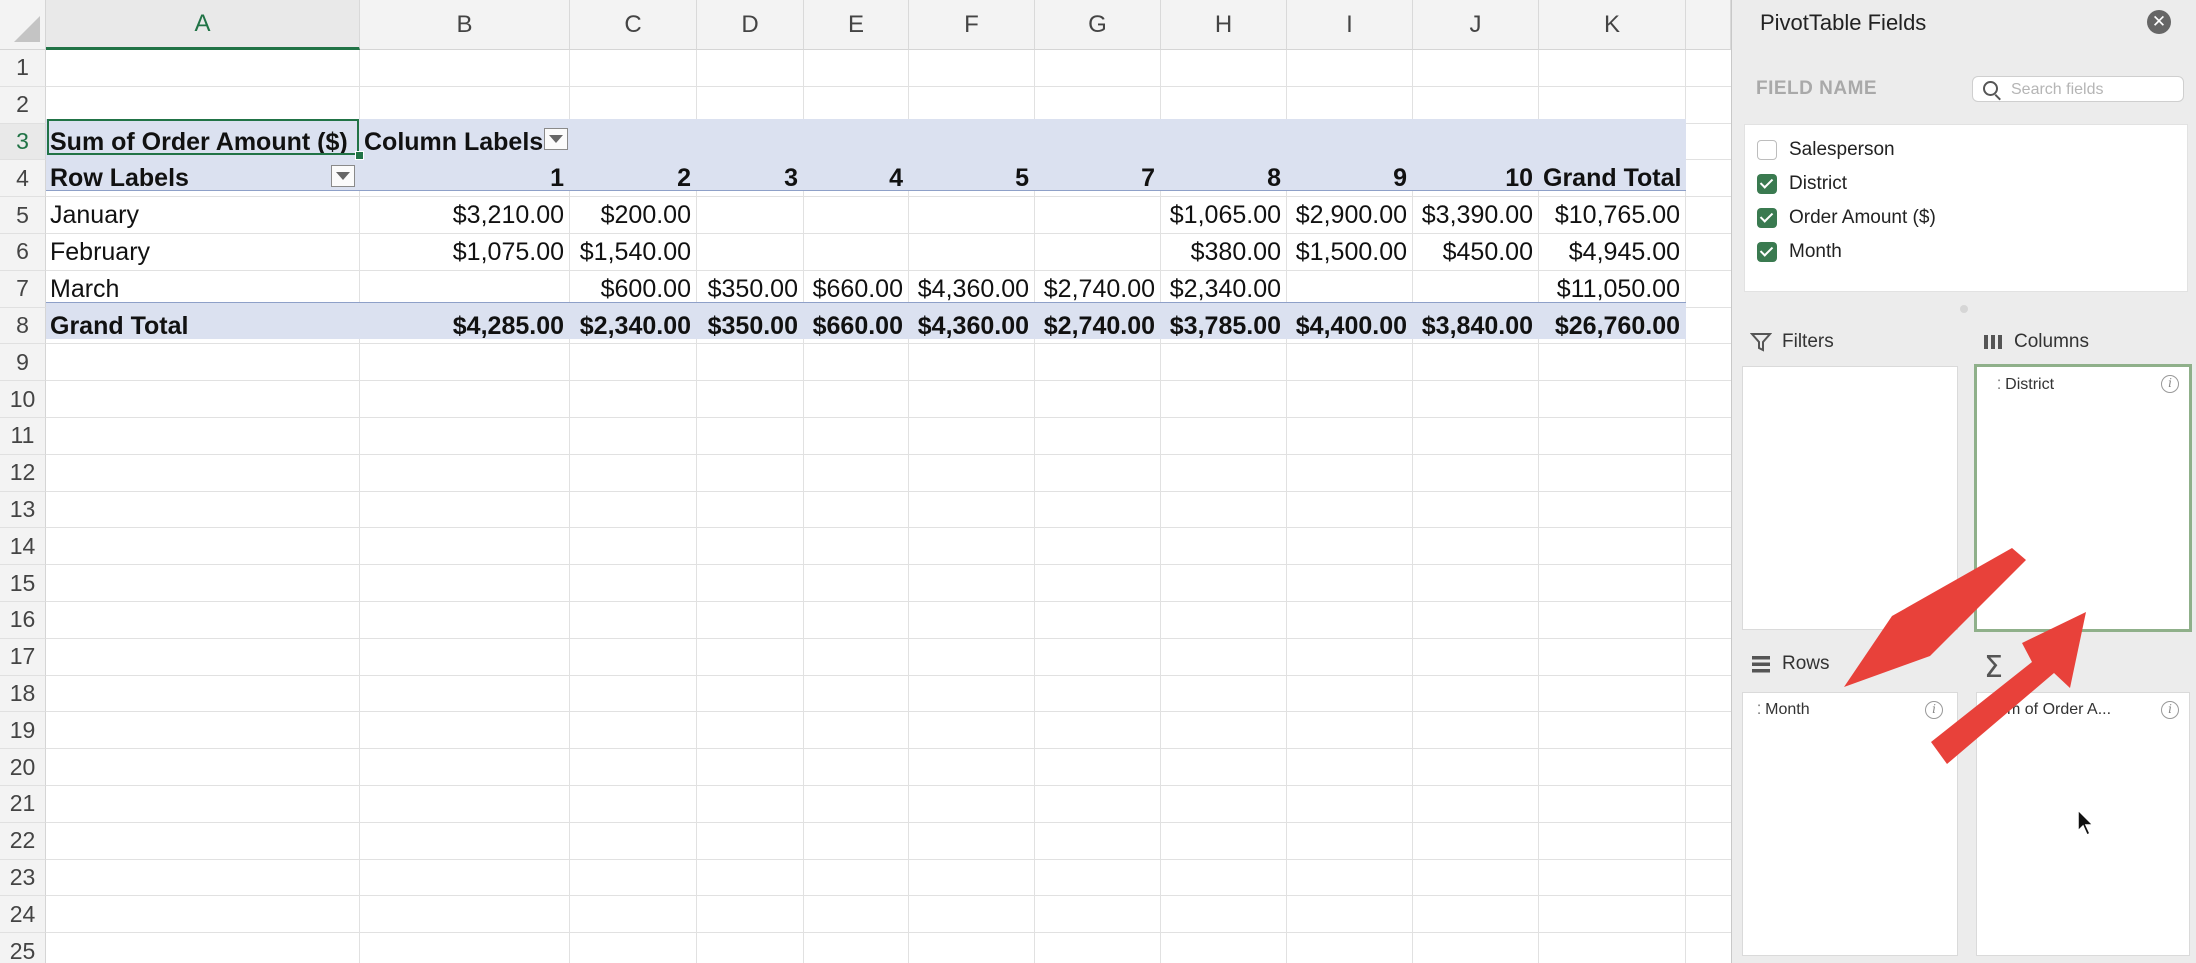 This screenshot has height=963, width=2196. Describe the element at coordinates (23, 694) in the screenshot. I see `row-header-18: 18` at that location.